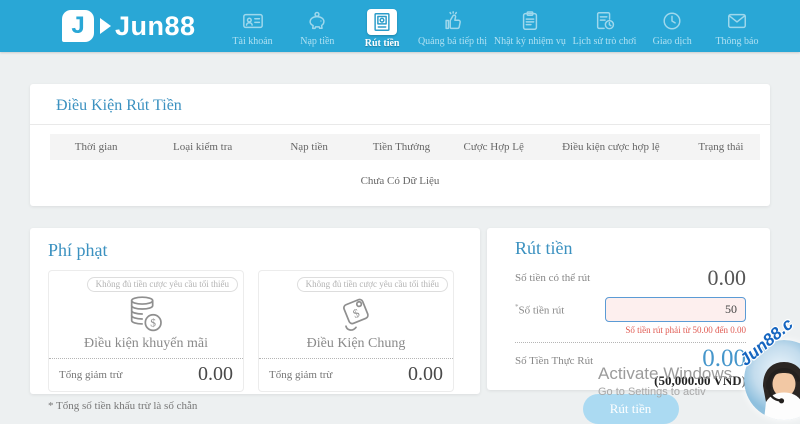 The height and width of the screenshot is (424, 800). I want to click on nav-item-withdraw: Rút tiền, so click(382, 26).